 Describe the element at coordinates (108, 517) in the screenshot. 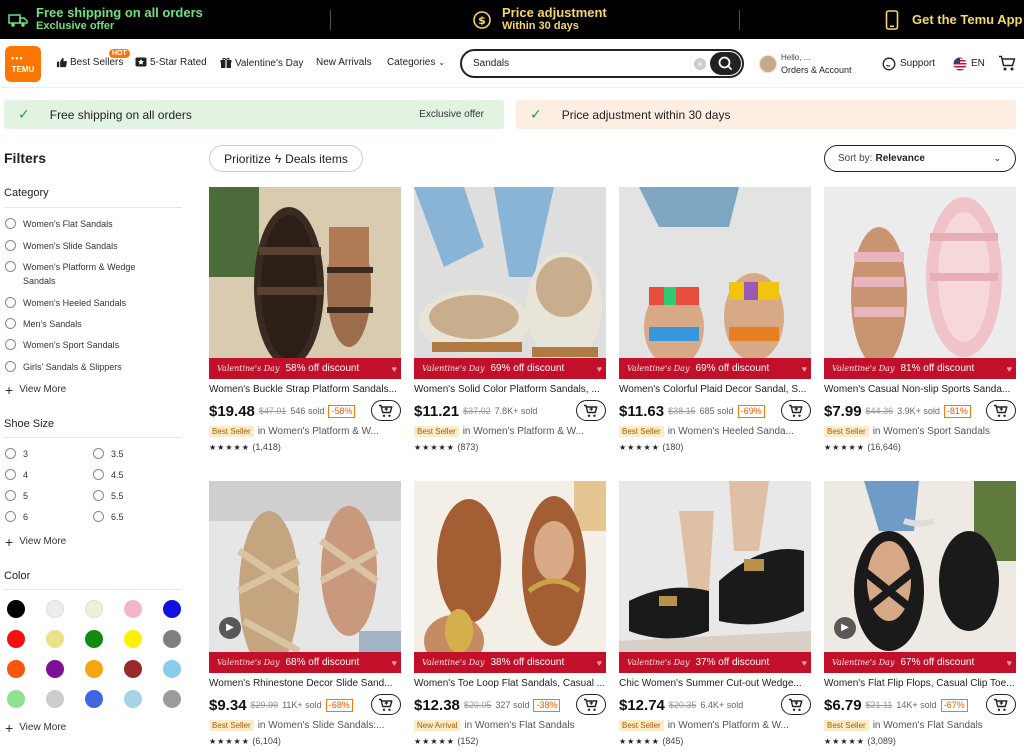

I see `shoe-size-option: 6.5` at that location.